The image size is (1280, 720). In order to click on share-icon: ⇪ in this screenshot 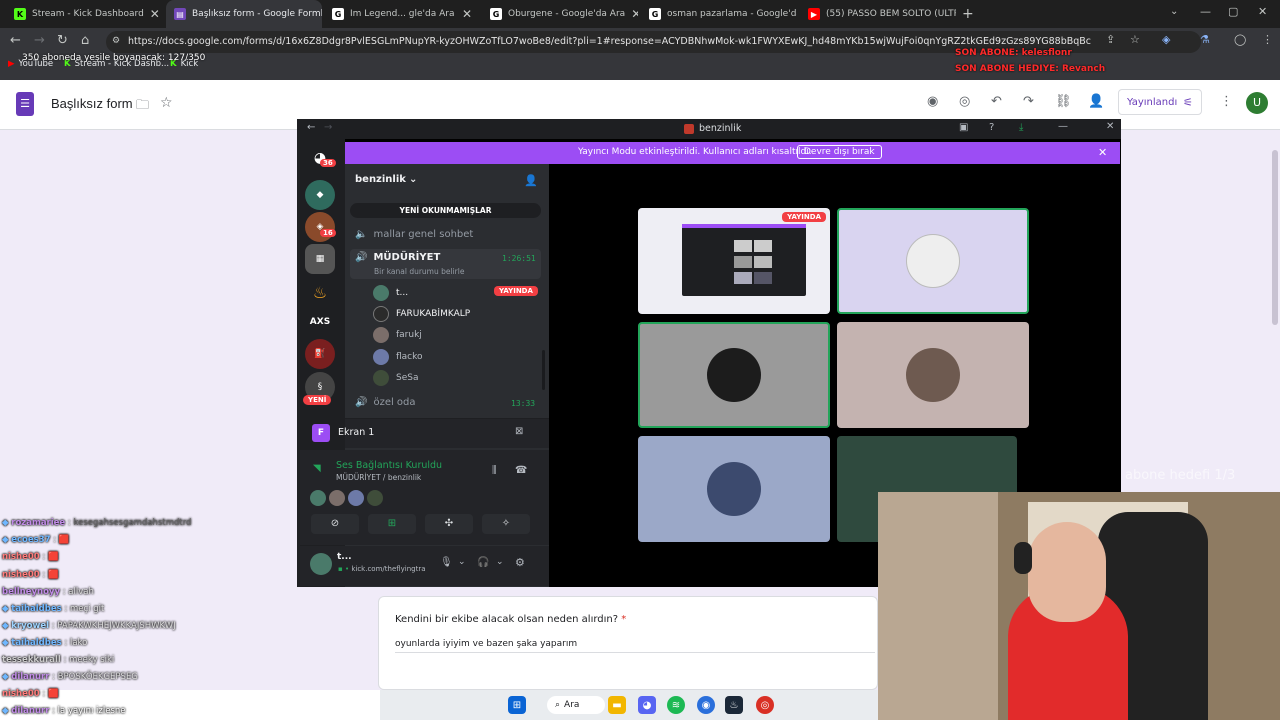, I will do `click(1110, 39)`.